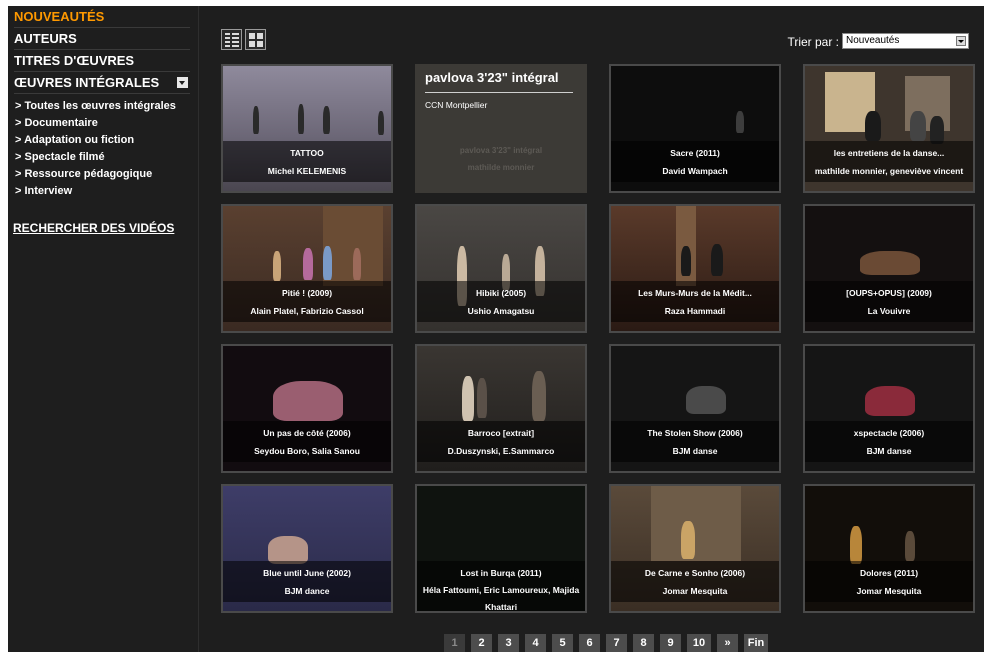  What do you see at coordinates (231, 39) in the screenshot?
I see `list-view-icon` at bounding box center [231, 39].